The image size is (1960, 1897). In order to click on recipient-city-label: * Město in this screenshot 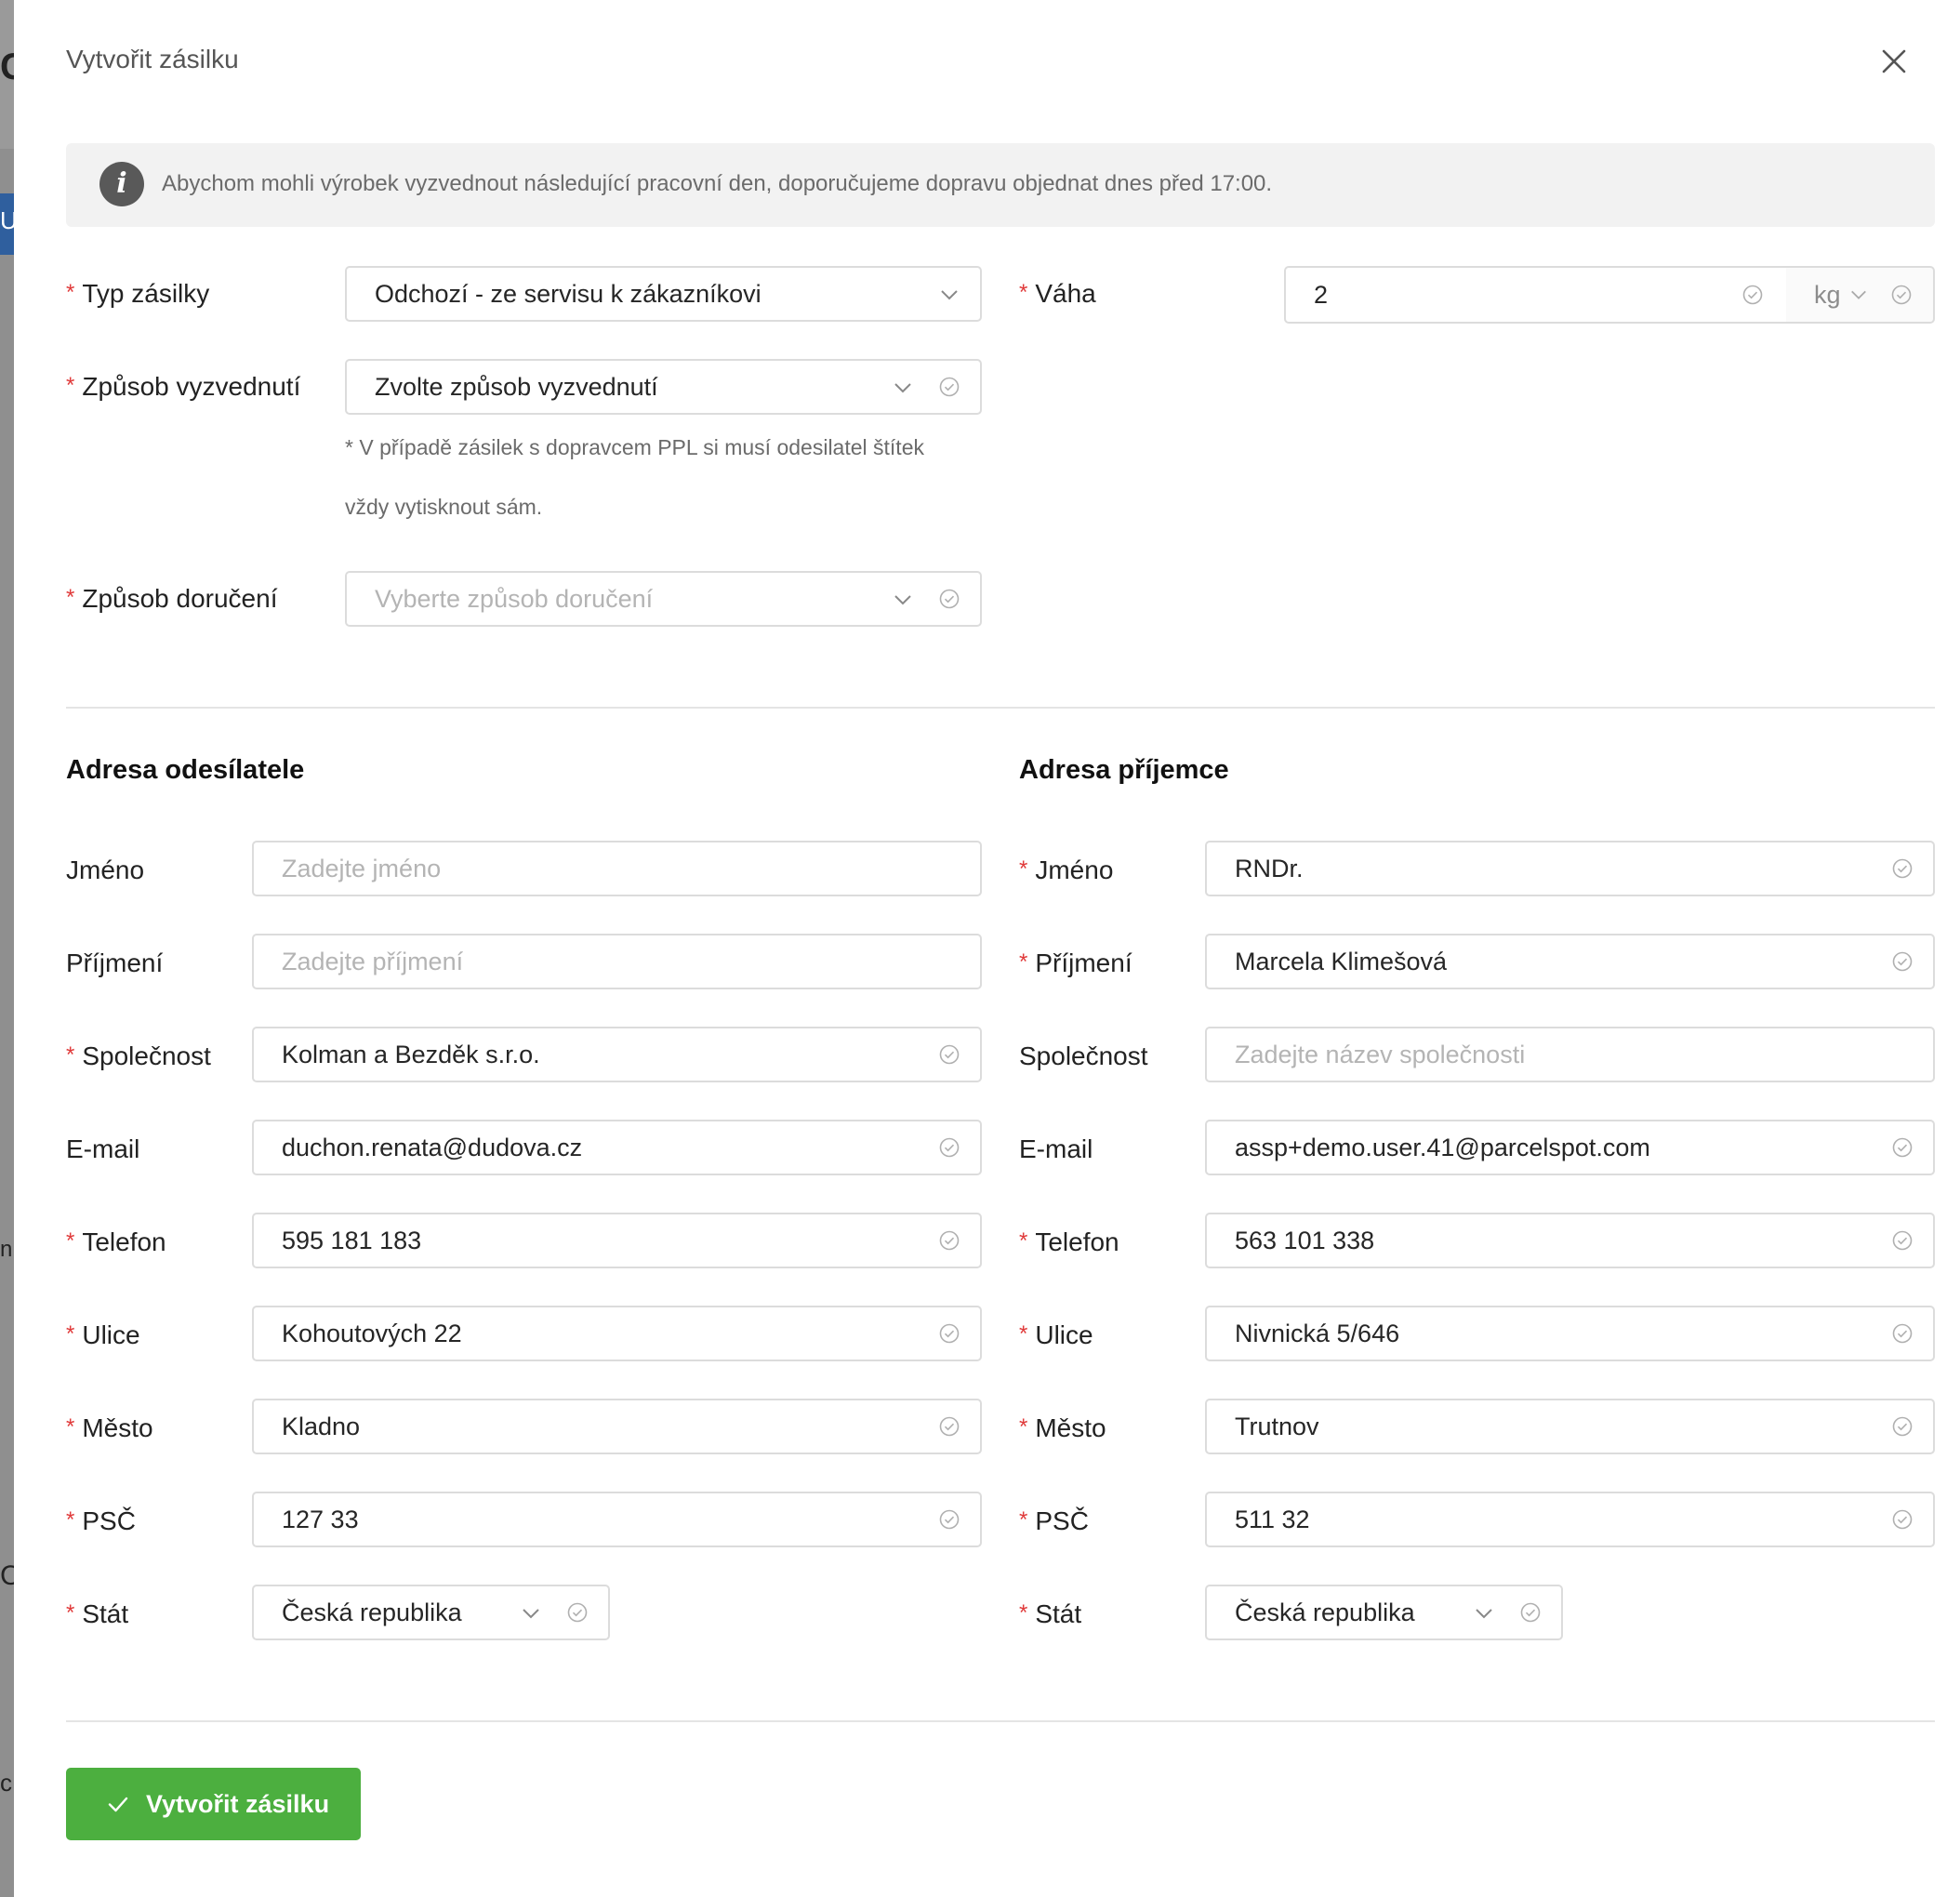, I will do `click(1062, 1427)`.